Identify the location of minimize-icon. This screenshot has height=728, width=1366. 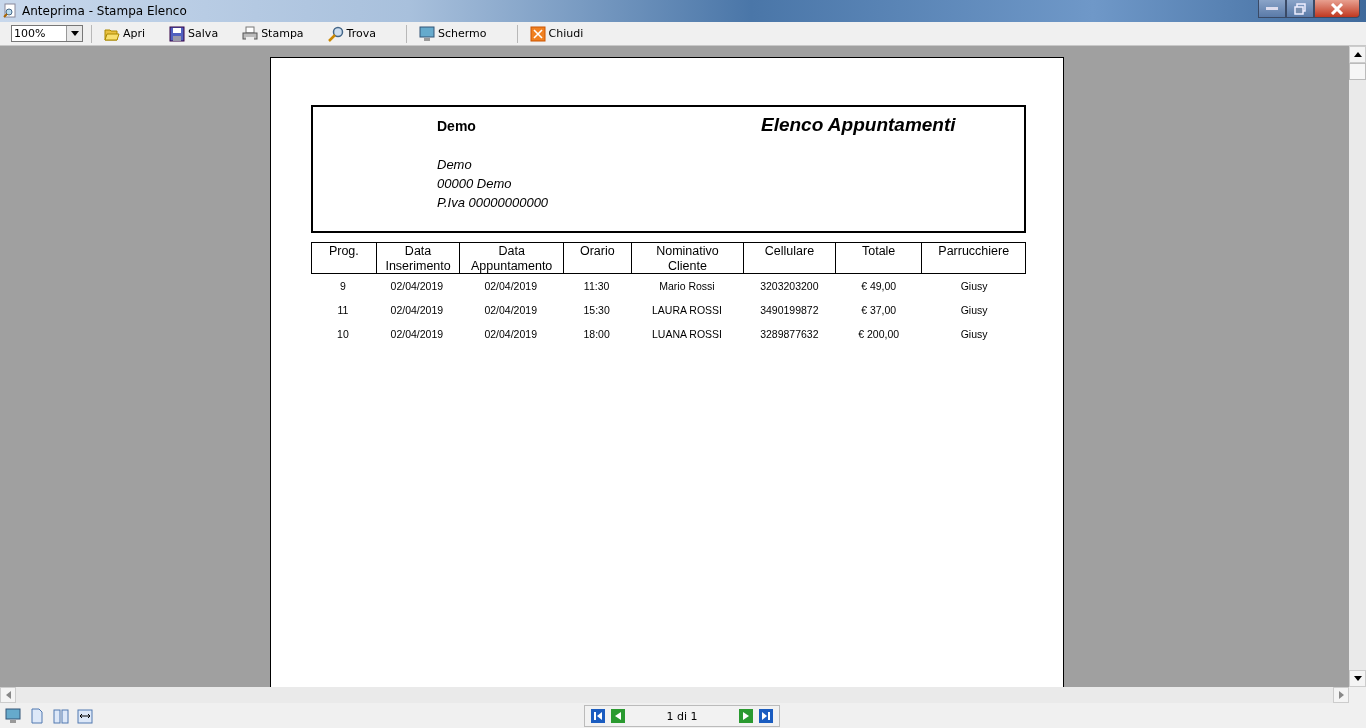
(1272, 8).